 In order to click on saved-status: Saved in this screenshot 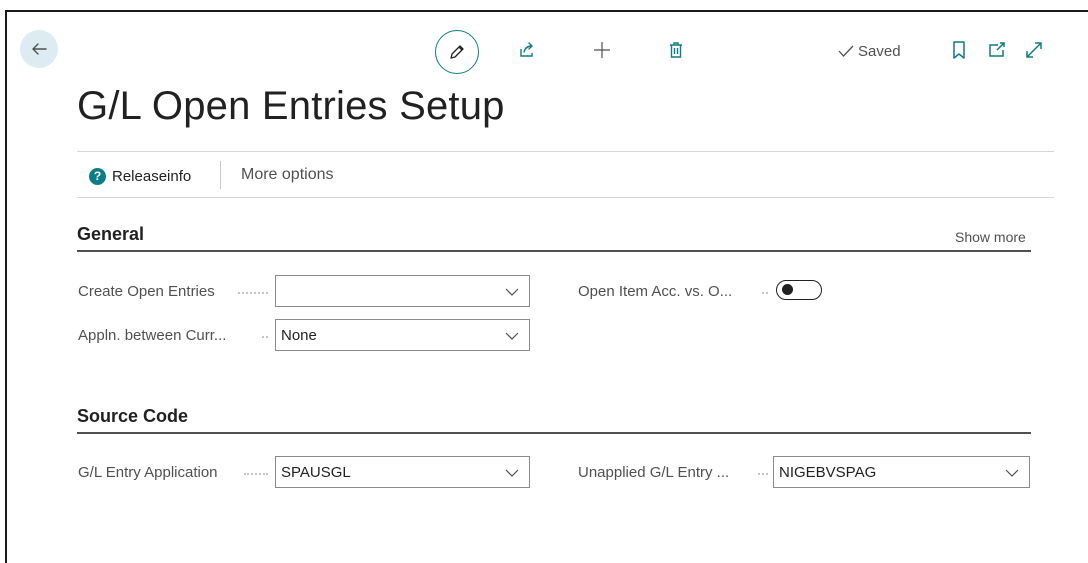, I will do `click(869, 51)`.